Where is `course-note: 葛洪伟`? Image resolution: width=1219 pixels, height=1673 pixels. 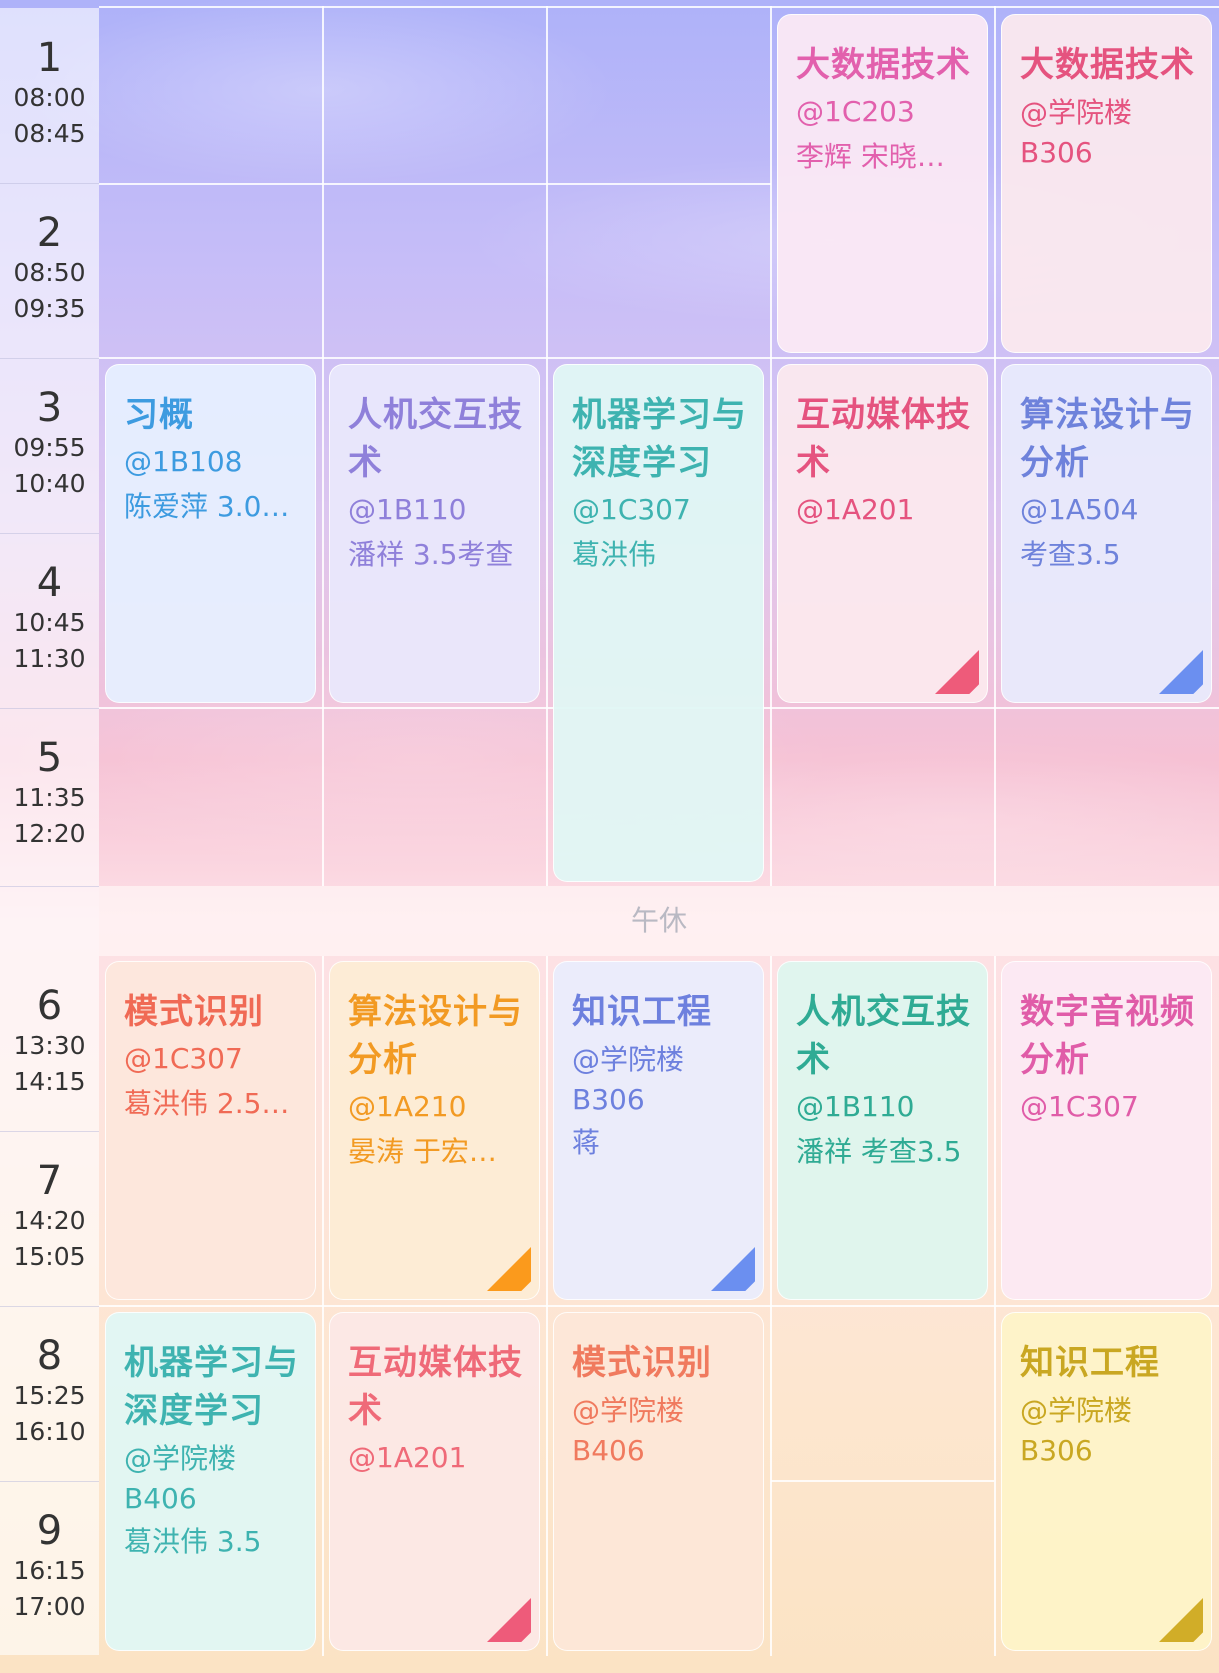 course-note: 葛洪伟 is located at coordinates (614, 554).